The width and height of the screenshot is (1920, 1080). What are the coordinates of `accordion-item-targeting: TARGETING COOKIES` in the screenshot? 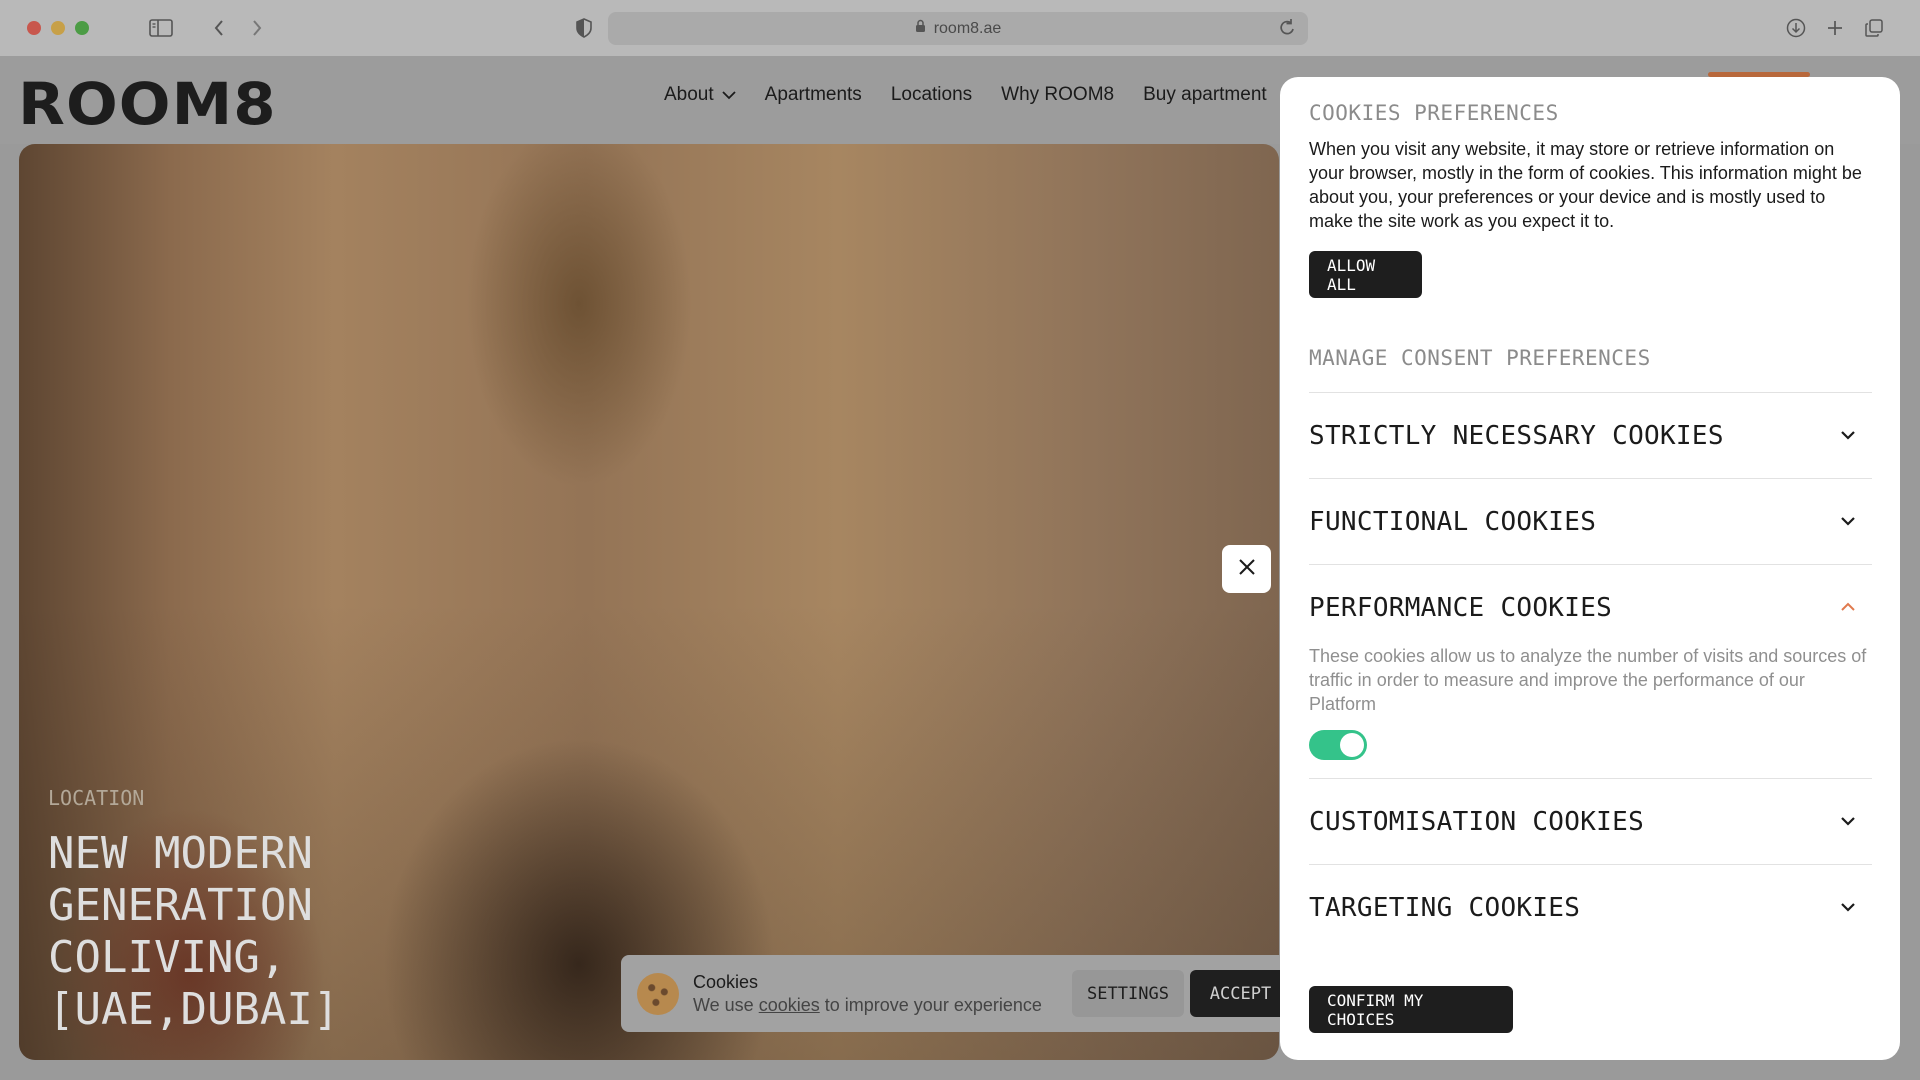 It's located at (1590, 907).